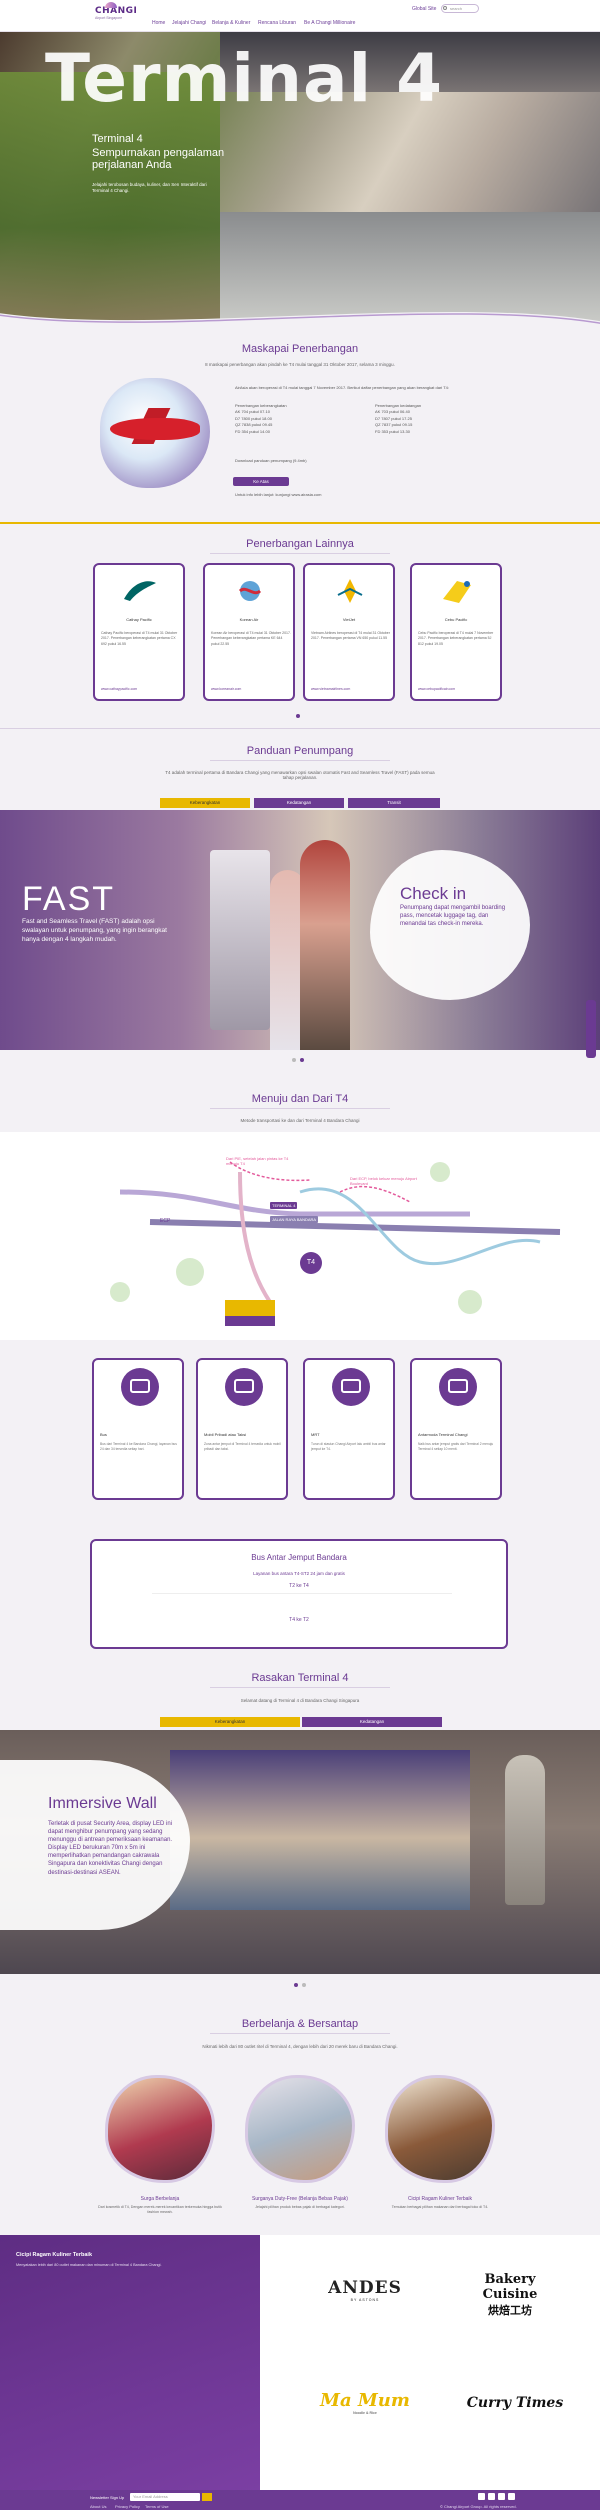  I want to click on brand-bakery-sub: 烘焙工坊, so click(510, 2310).